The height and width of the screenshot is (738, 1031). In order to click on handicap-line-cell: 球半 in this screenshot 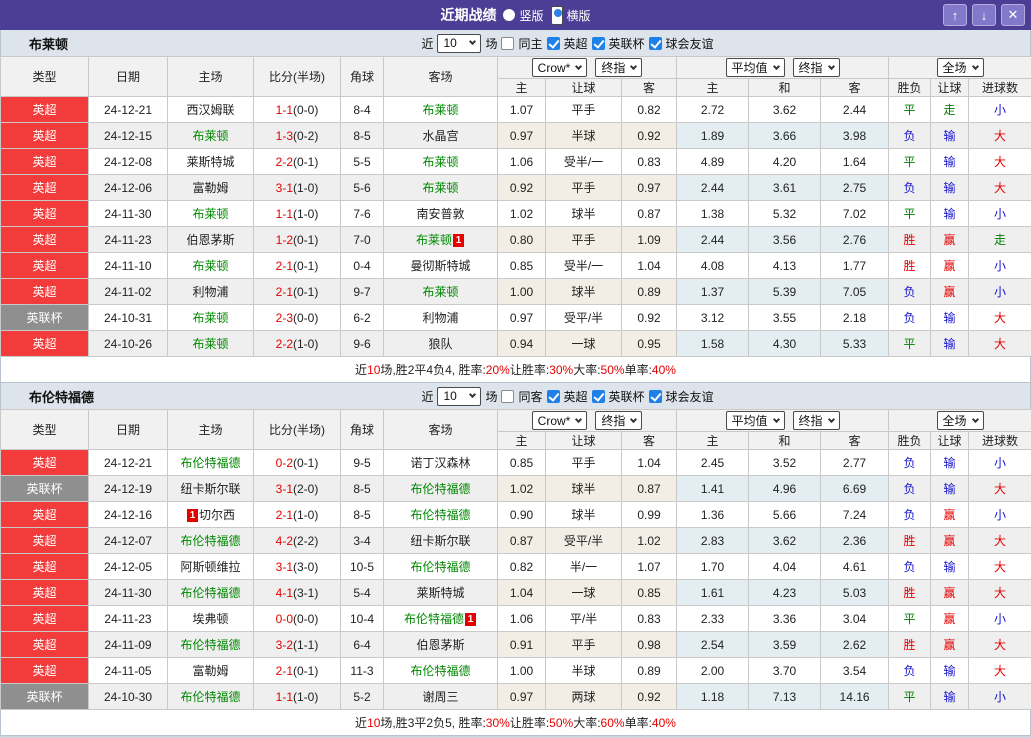, I will do `click(584, 489)`.